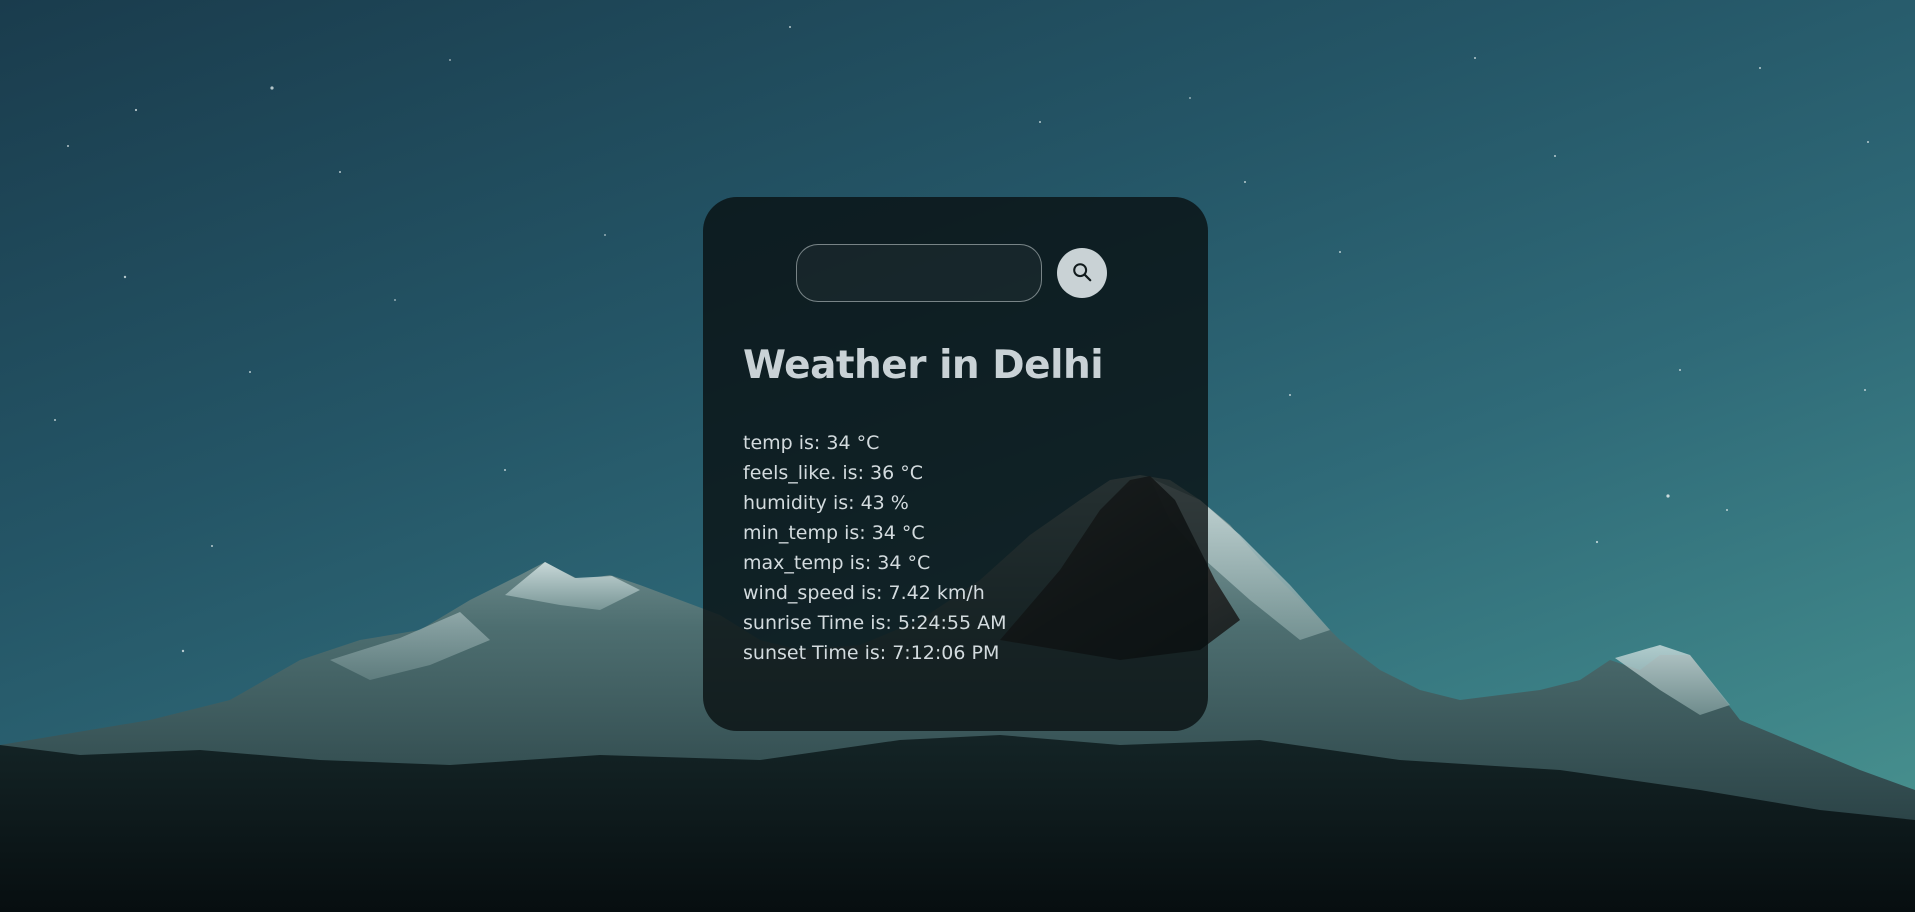  I want to click on search-icon, so click(1082, 273).